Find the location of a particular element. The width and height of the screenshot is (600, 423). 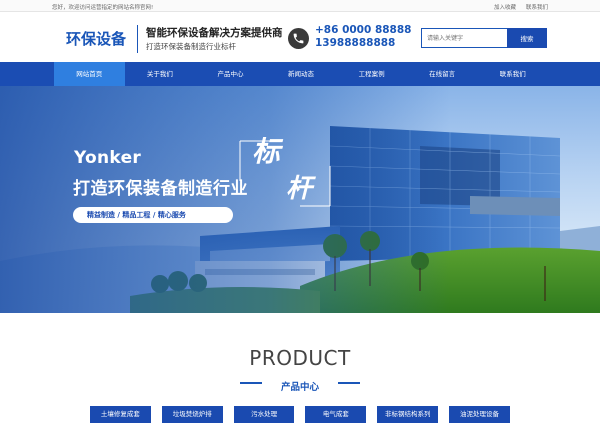

nav-item-home: 网站首页 is located at coordinates (89, 74).